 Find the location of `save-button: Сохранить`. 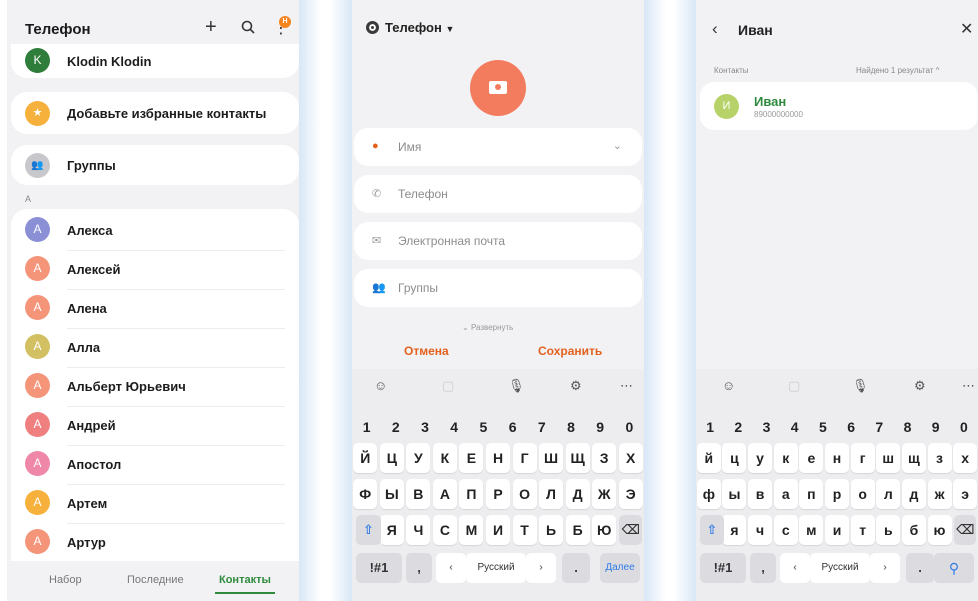

save-button: Сохранить is located at coordinates (570, 351).